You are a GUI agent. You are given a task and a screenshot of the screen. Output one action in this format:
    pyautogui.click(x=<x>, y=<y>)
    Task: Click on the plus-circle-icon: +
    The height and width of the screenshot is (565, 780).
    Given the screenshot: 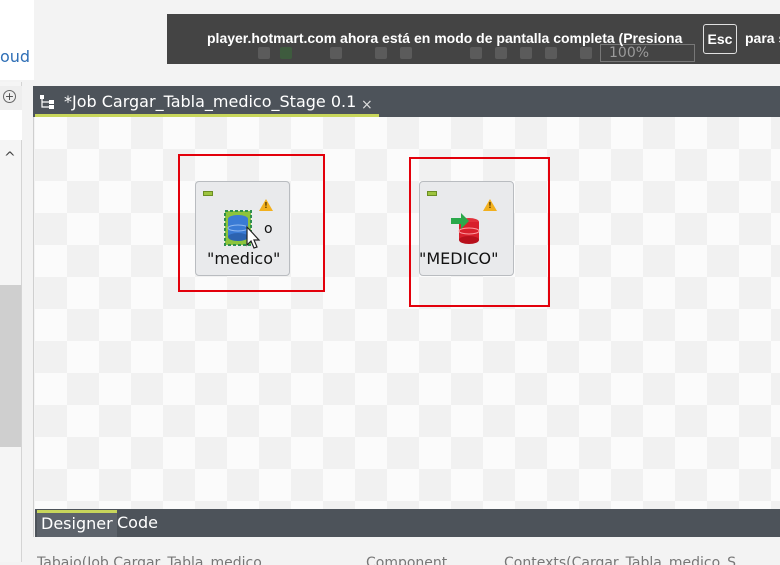 What is the action you would take?
    pyautogui.click(x=9, y=96)
    